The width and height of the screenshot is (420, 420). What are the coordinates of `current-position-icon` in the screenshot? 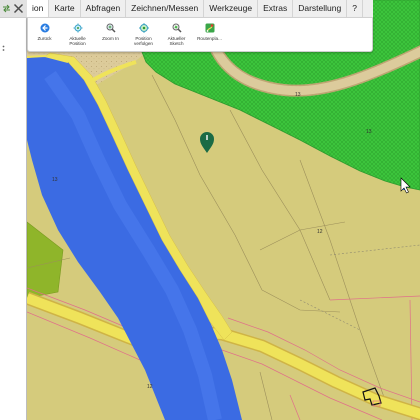 It's located at (77, 28).